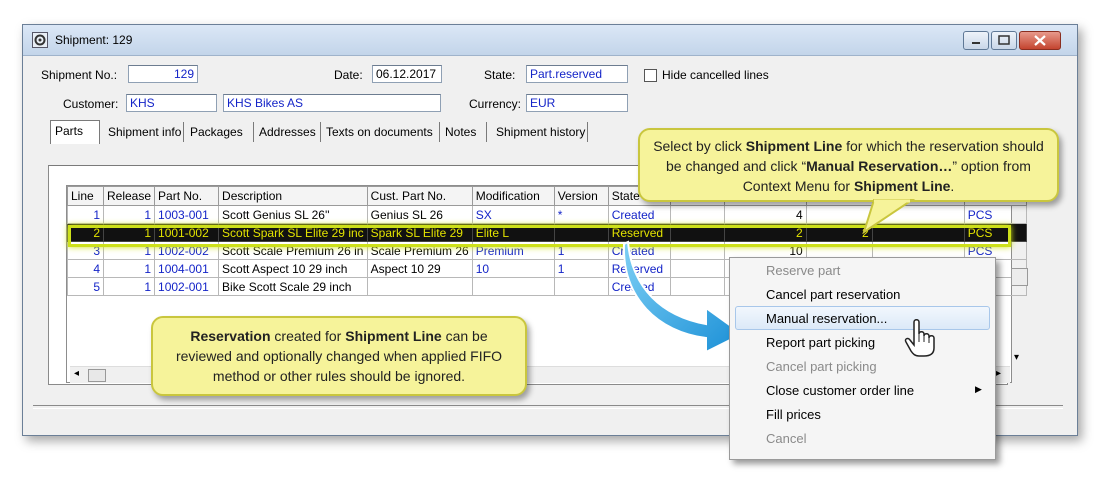 The image size is (1099, 479). What do you see at coordinates (821, 366) in the screenshot?
I see `menu-item-cancel-part-picking: Cancel part picking` at bounding box center [821, 366].